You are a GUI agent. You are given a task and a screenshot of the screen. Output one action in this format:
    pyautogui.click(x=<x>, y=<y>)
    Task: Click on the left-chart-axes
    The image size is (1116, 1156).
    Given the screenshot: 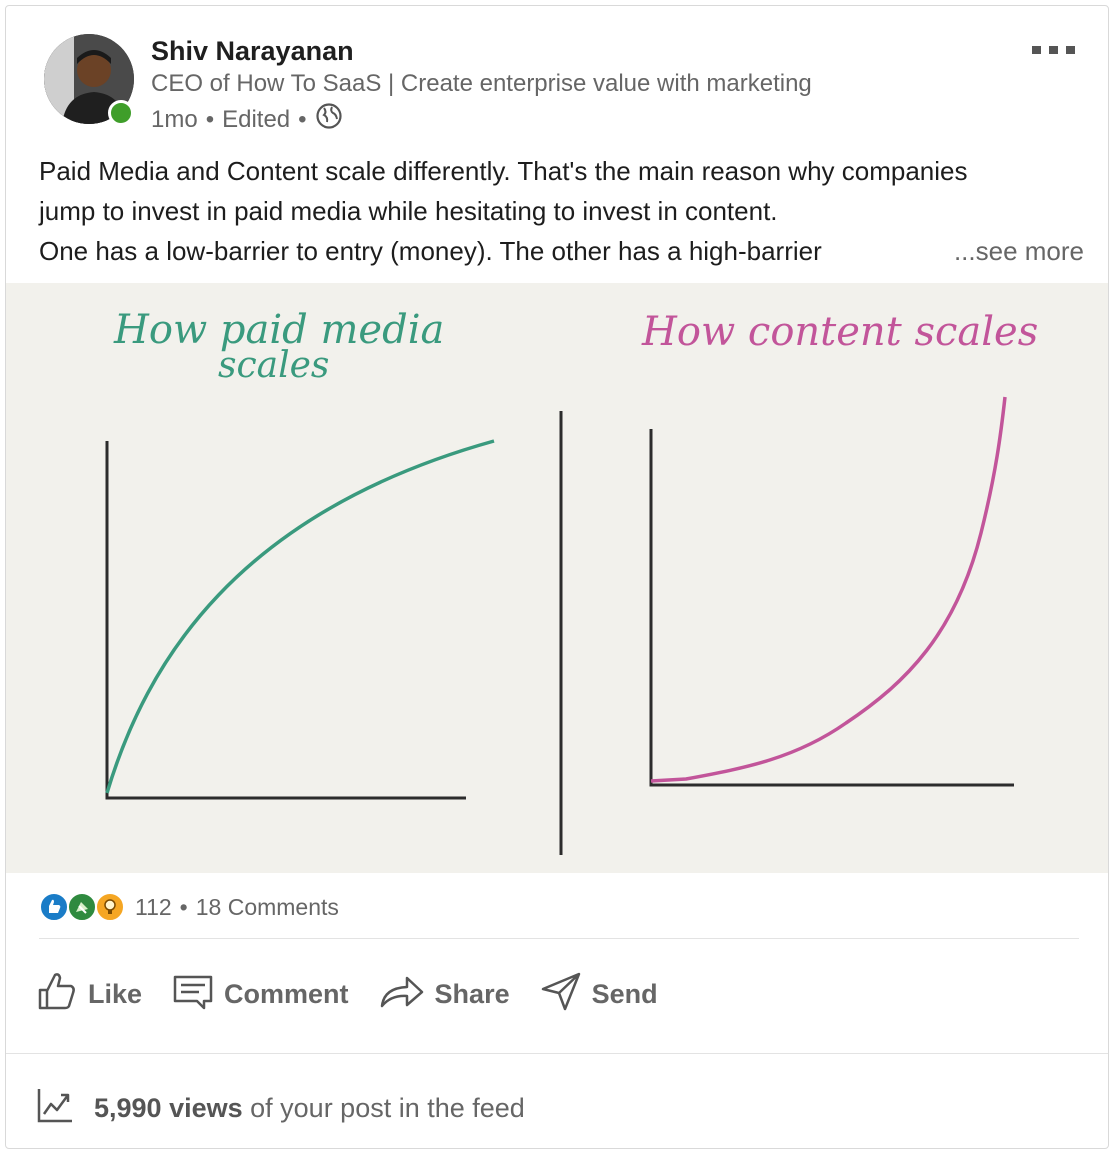 What is the action you would take?
    pyautogui.click(x=285, y=620)
    